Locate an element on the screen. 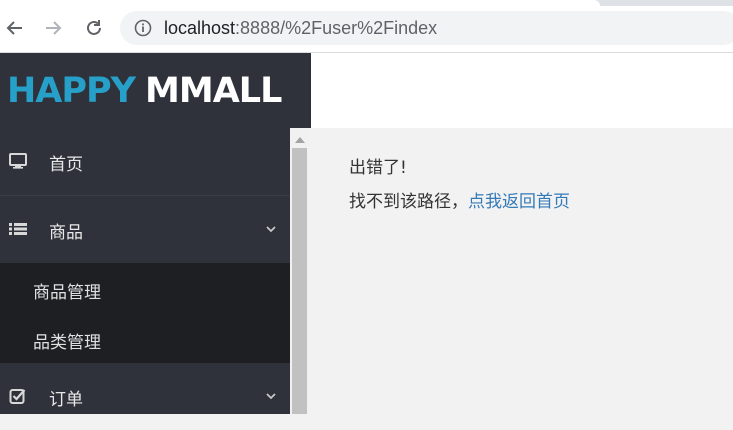  logo-mmall: MMALL is located at coordinates (213, 90).